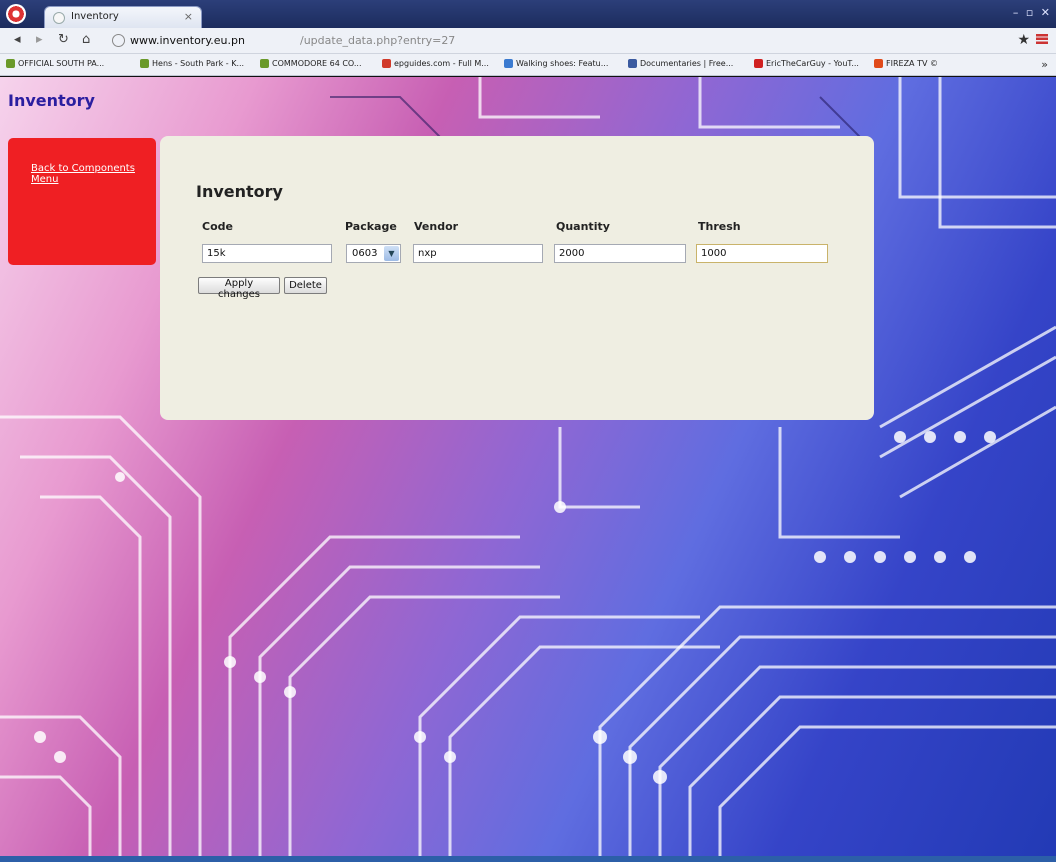 This screenshot has width=1056, height=862. I want to click on site-title: Inventory, so click(51, 100).